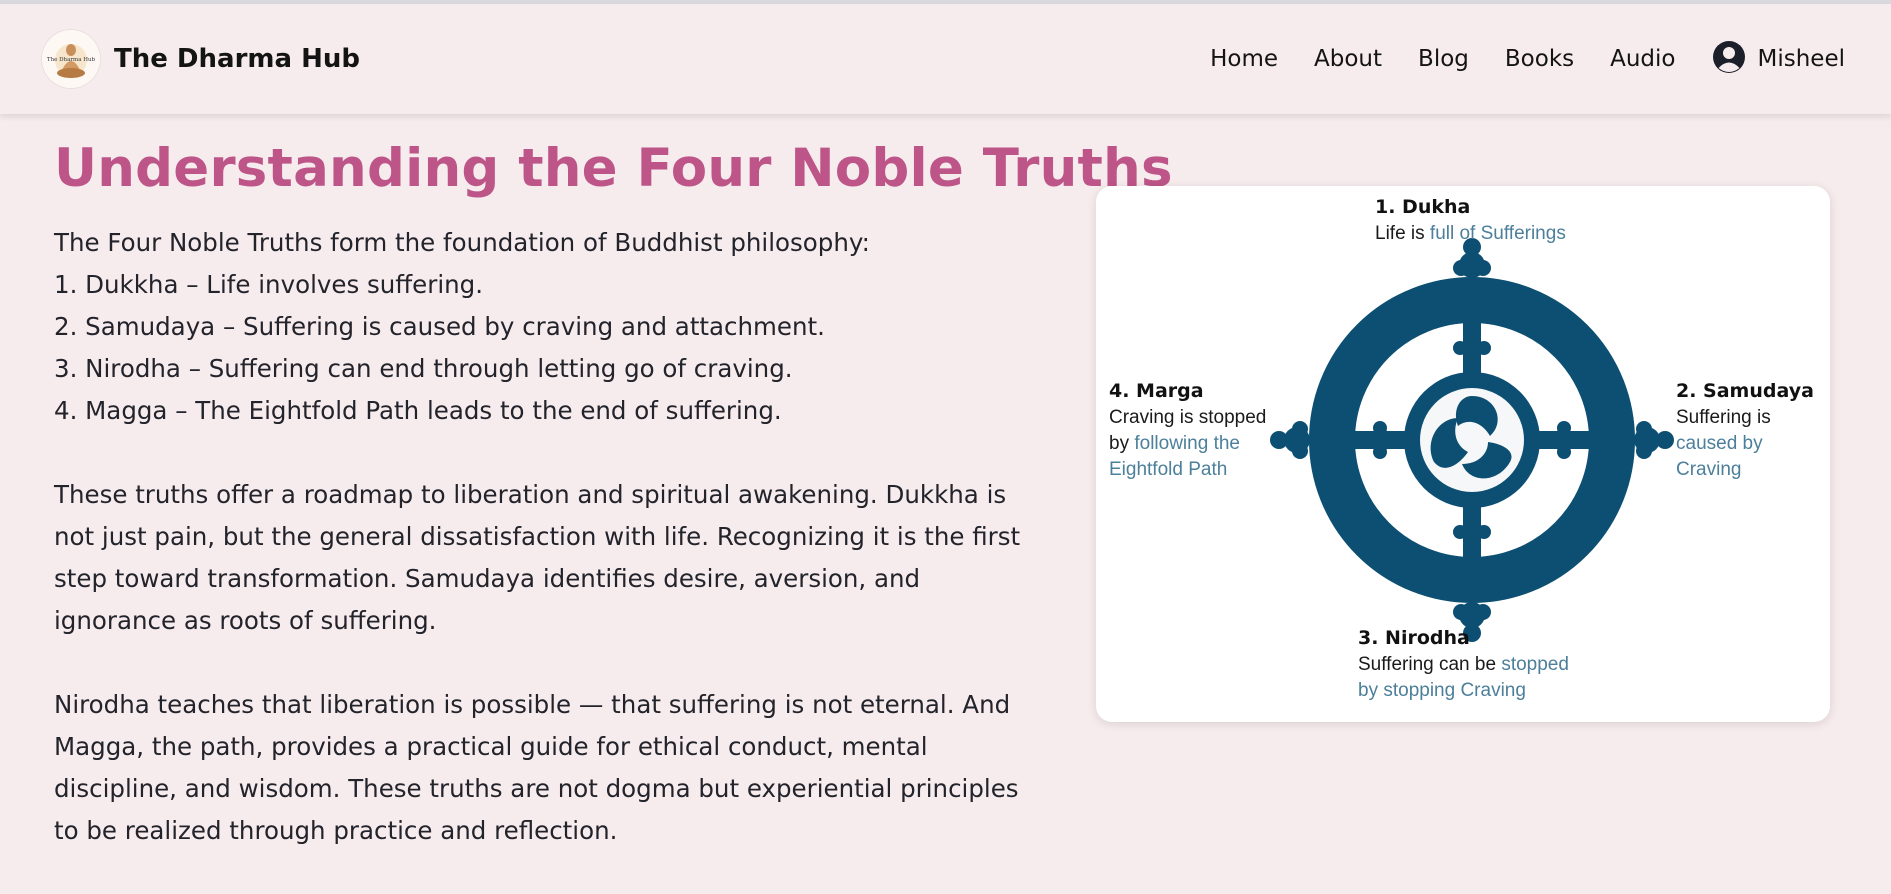  I want to click on brand-name: The Dharma Hub, so click(237, 59).